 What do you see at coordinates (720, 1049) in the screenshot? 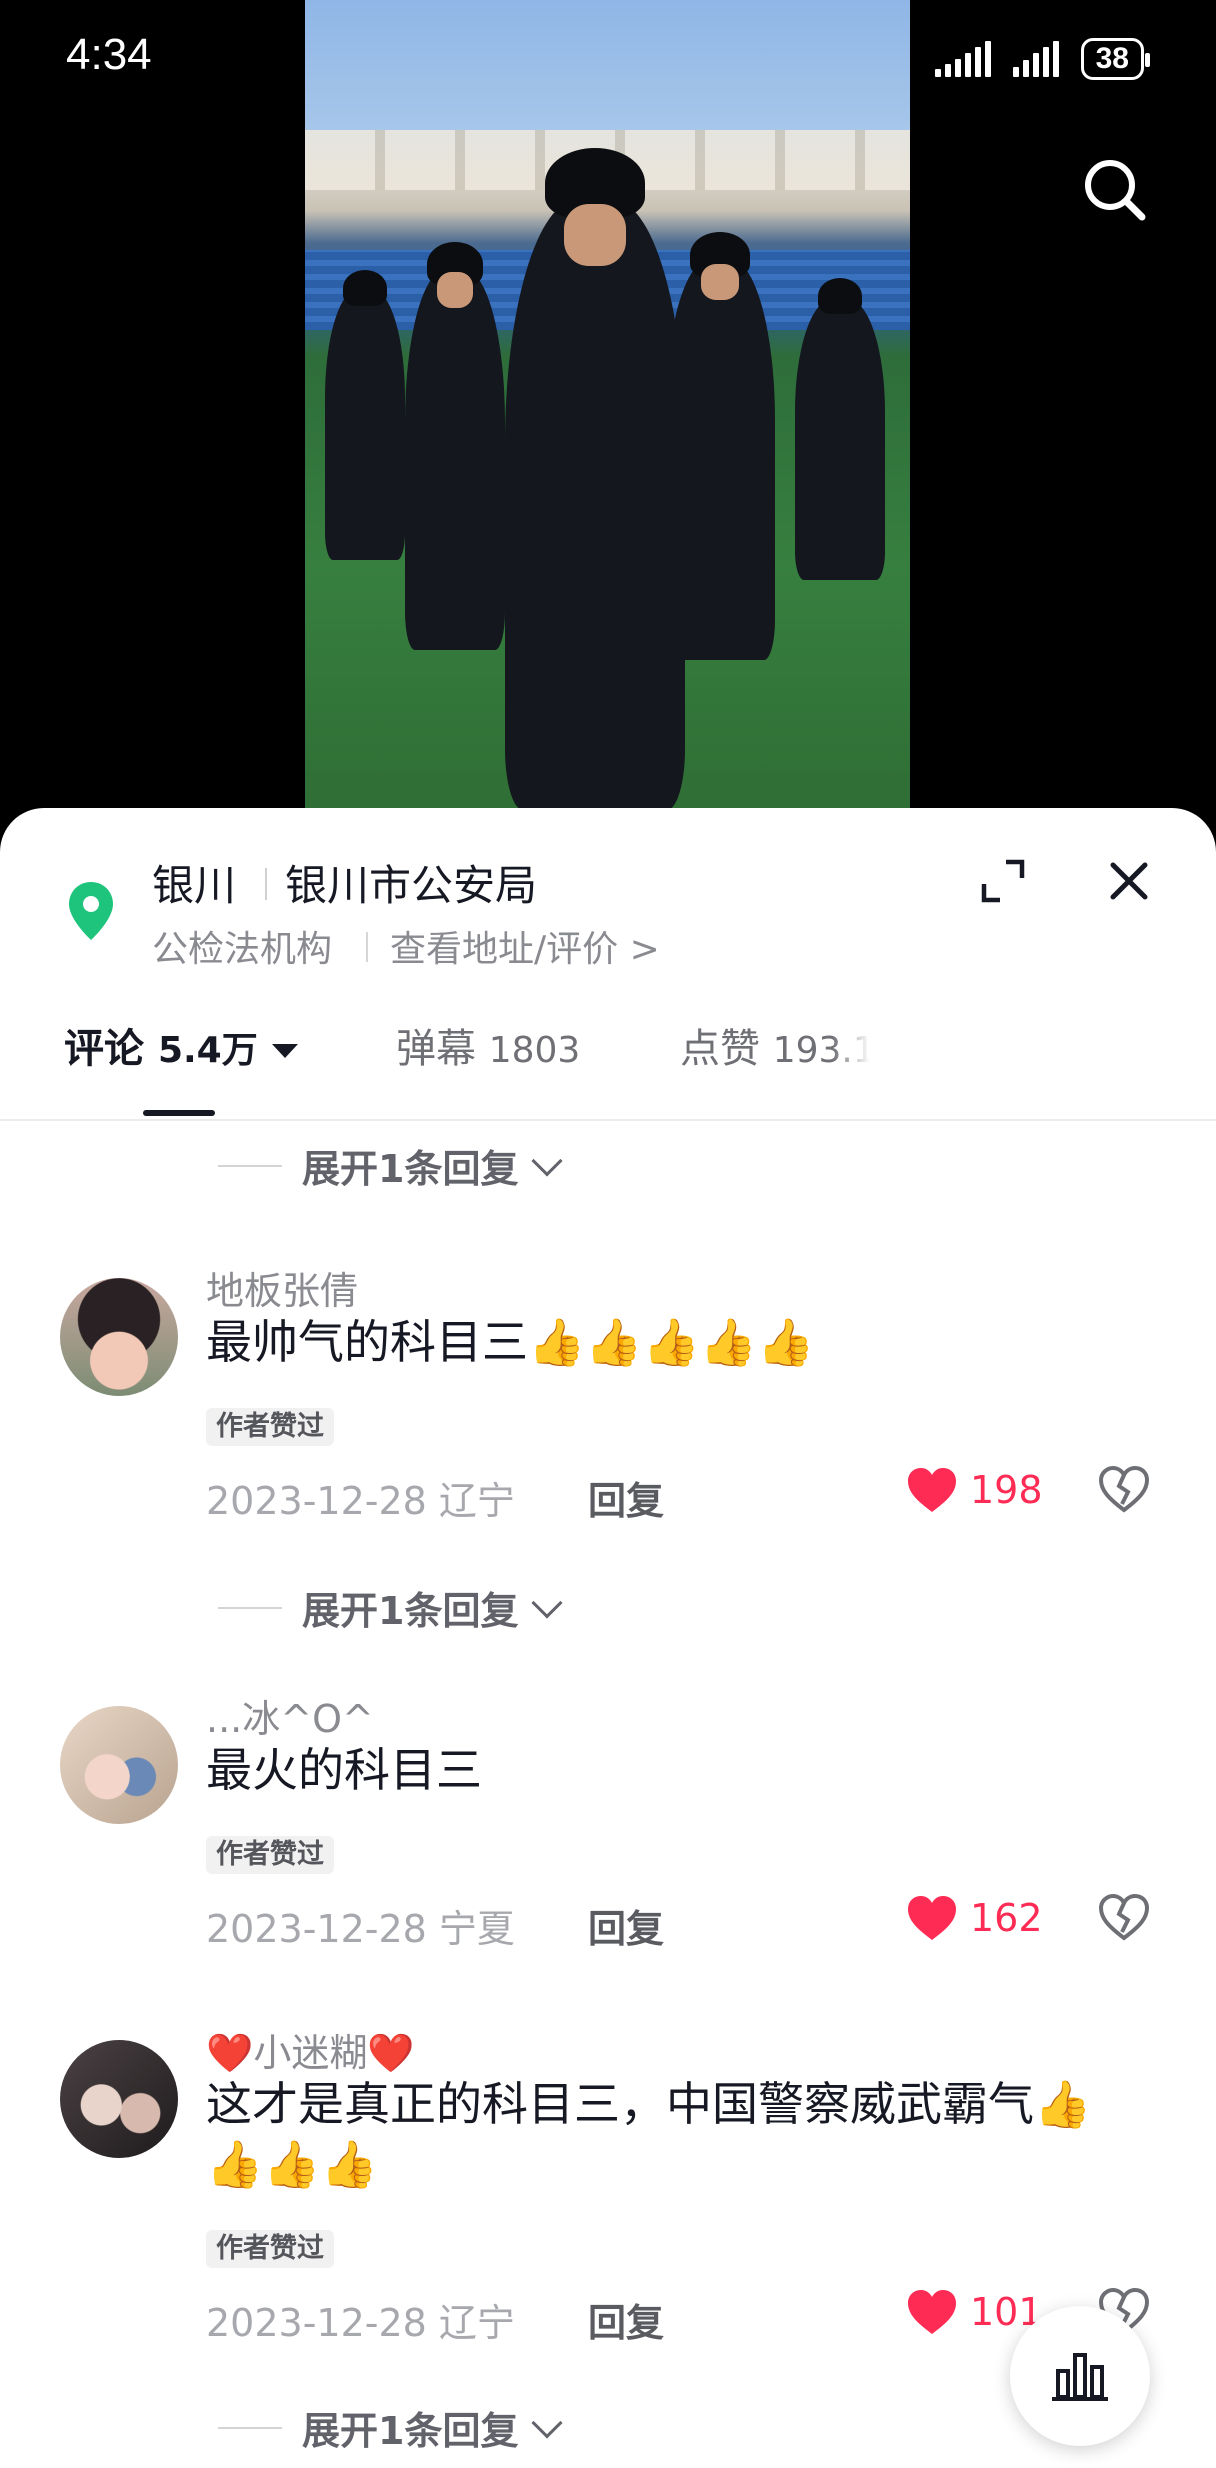
I see `tab-label: 点赞` at bounding box center [720, 1049].